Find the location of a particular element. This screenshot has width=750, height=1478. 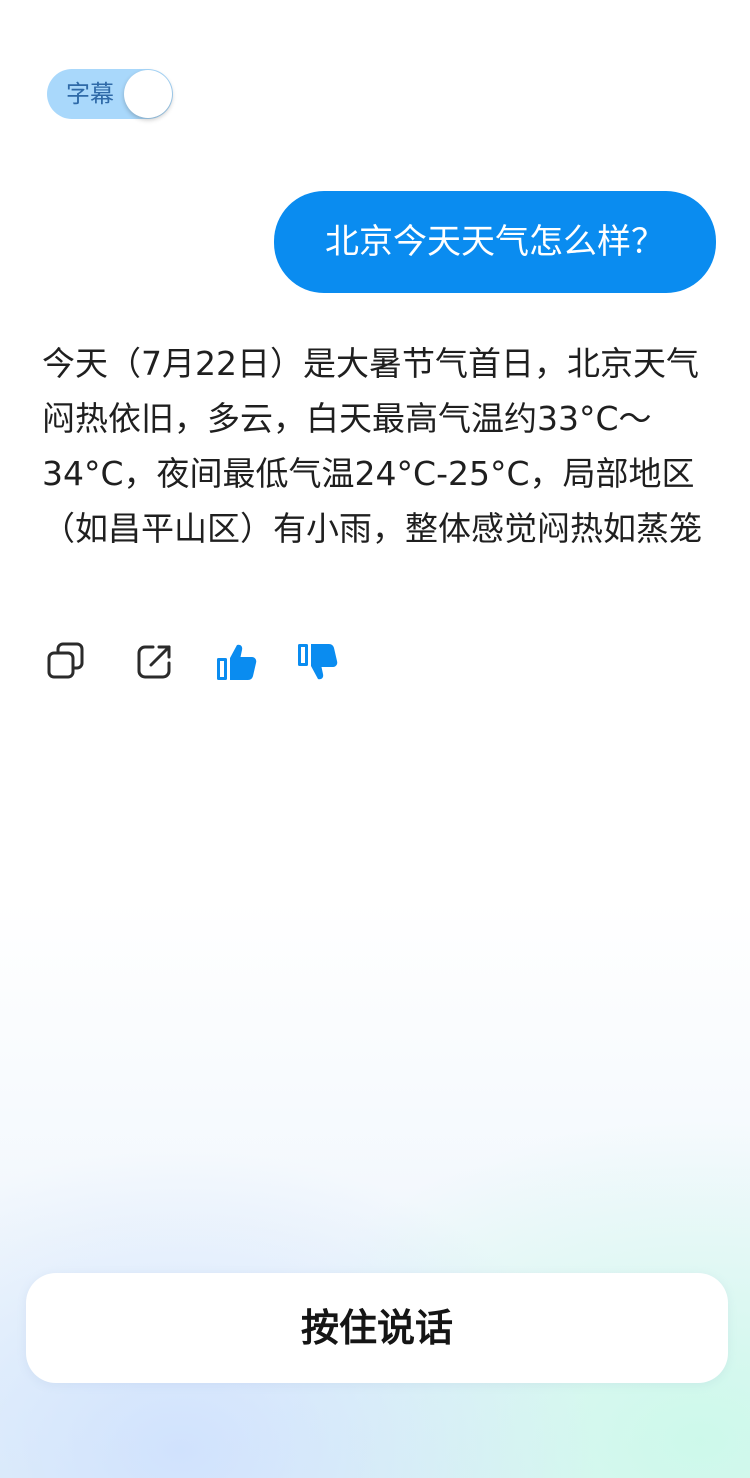

hold-to-talk-button: 按住说话 is located at coordinates (377, 1328).